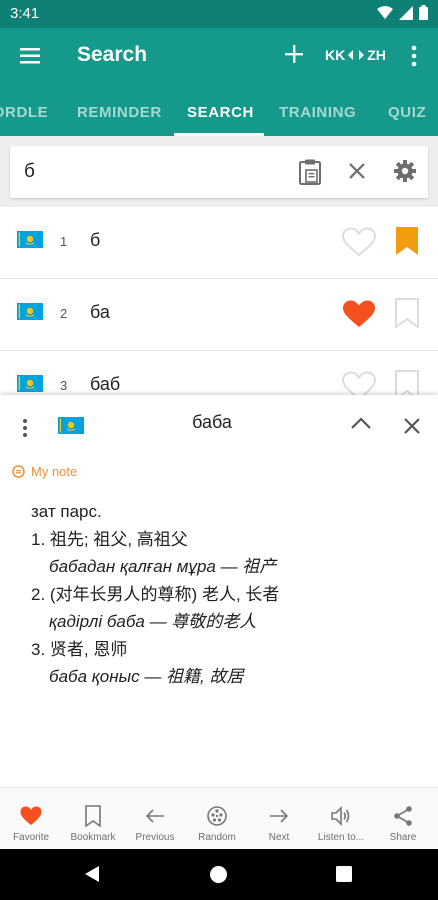 The image size is (438, 900). What do you see at coordinates (119, 112) in the screenshot?
I see `tab-reminder: REMINDER` at bounding box center [119, 112].